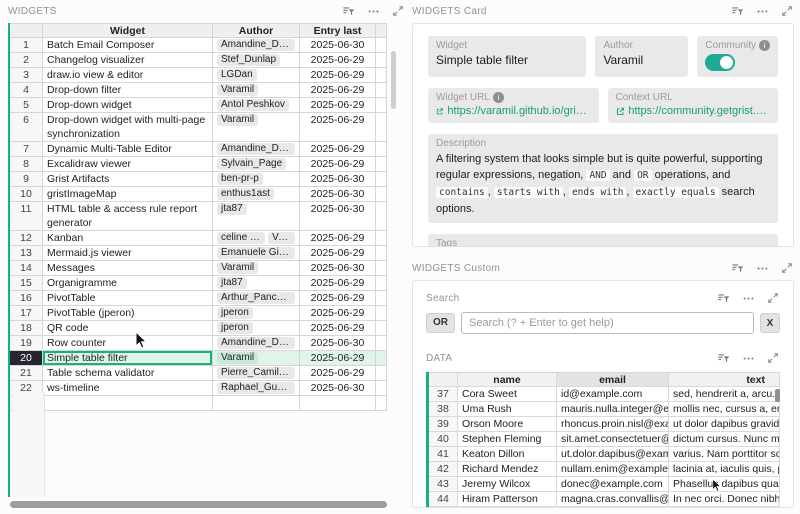  Describe the element at coordinates (507, 499) in the screenshot. I see `name-cell: Hiram Patterson` at that location.